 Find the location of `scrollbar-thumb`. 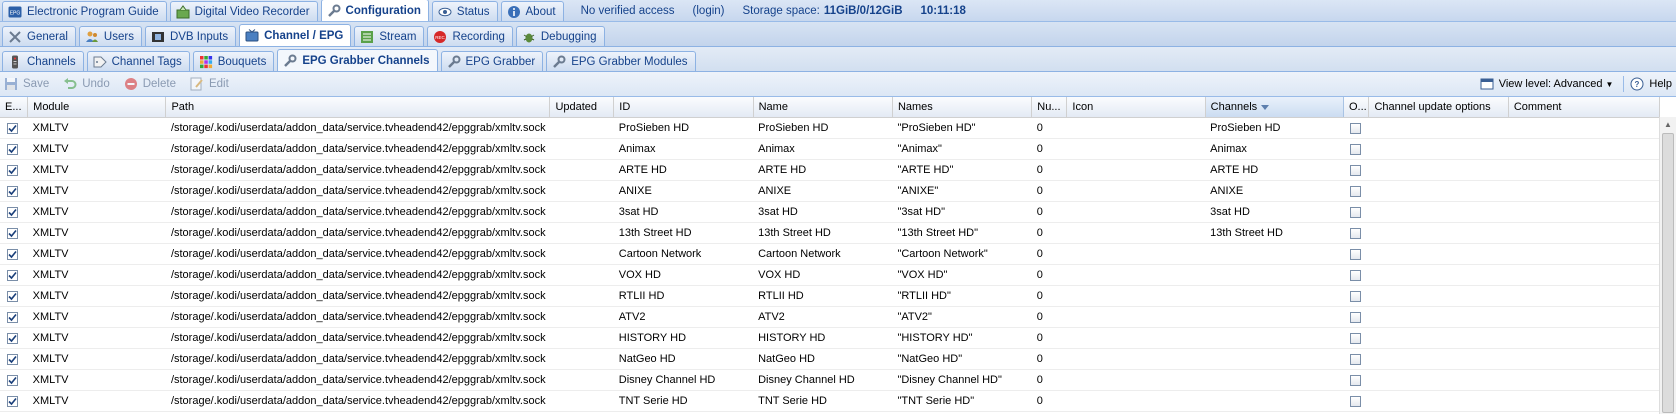

scrollbar-thumb is located at coordinates (1668, 273).